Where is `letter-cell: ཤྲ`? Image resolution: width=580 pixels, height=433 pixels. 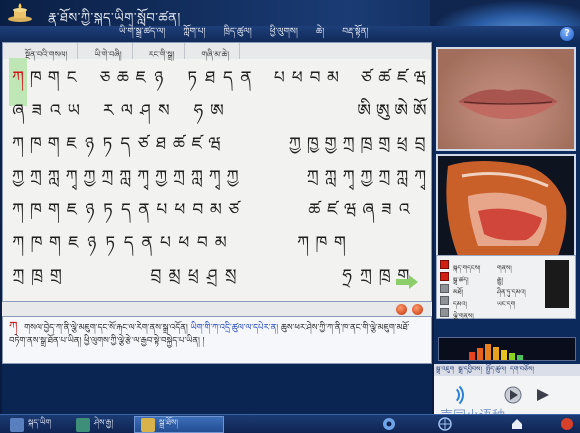 letter-cell: ཤྲ is located at coordinates (212, 280).